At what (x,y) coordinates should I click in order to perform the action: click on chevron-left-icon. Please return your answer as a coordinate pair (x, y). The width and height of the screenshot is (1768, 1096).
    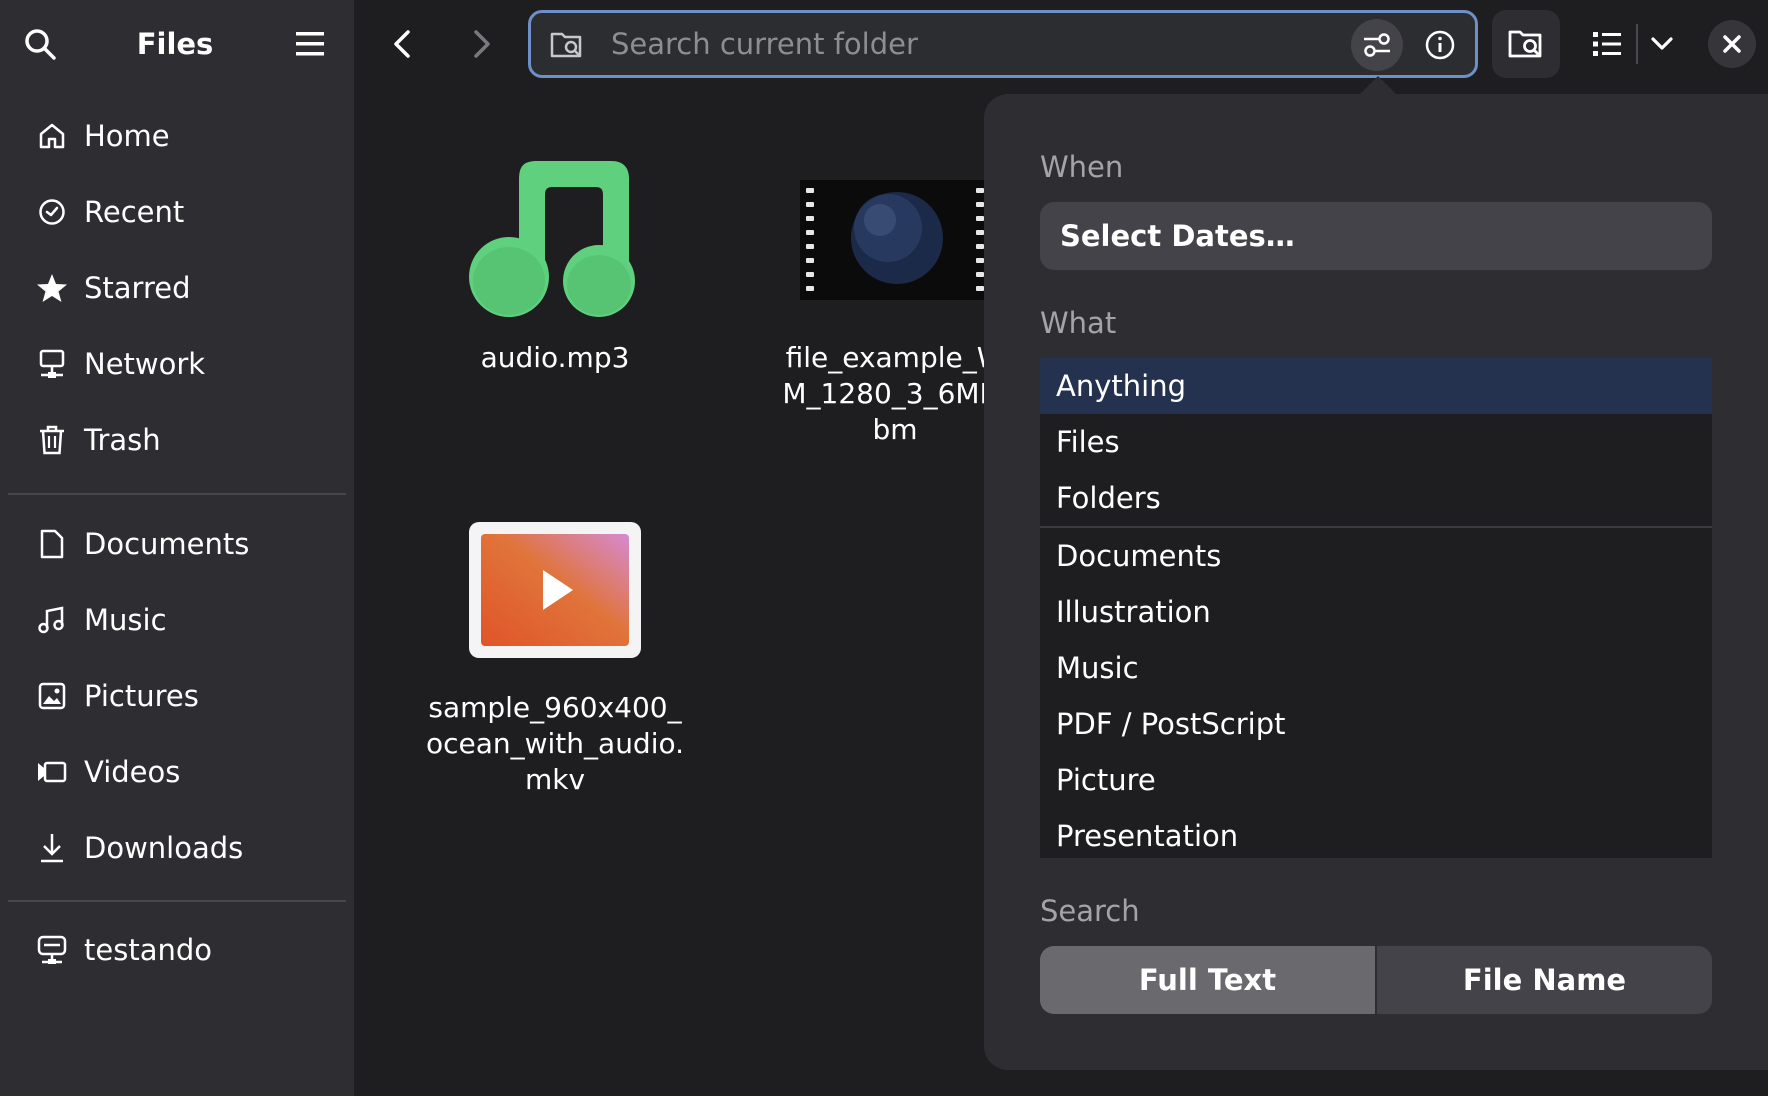
    Looking at the image, I should click on (402, 44).